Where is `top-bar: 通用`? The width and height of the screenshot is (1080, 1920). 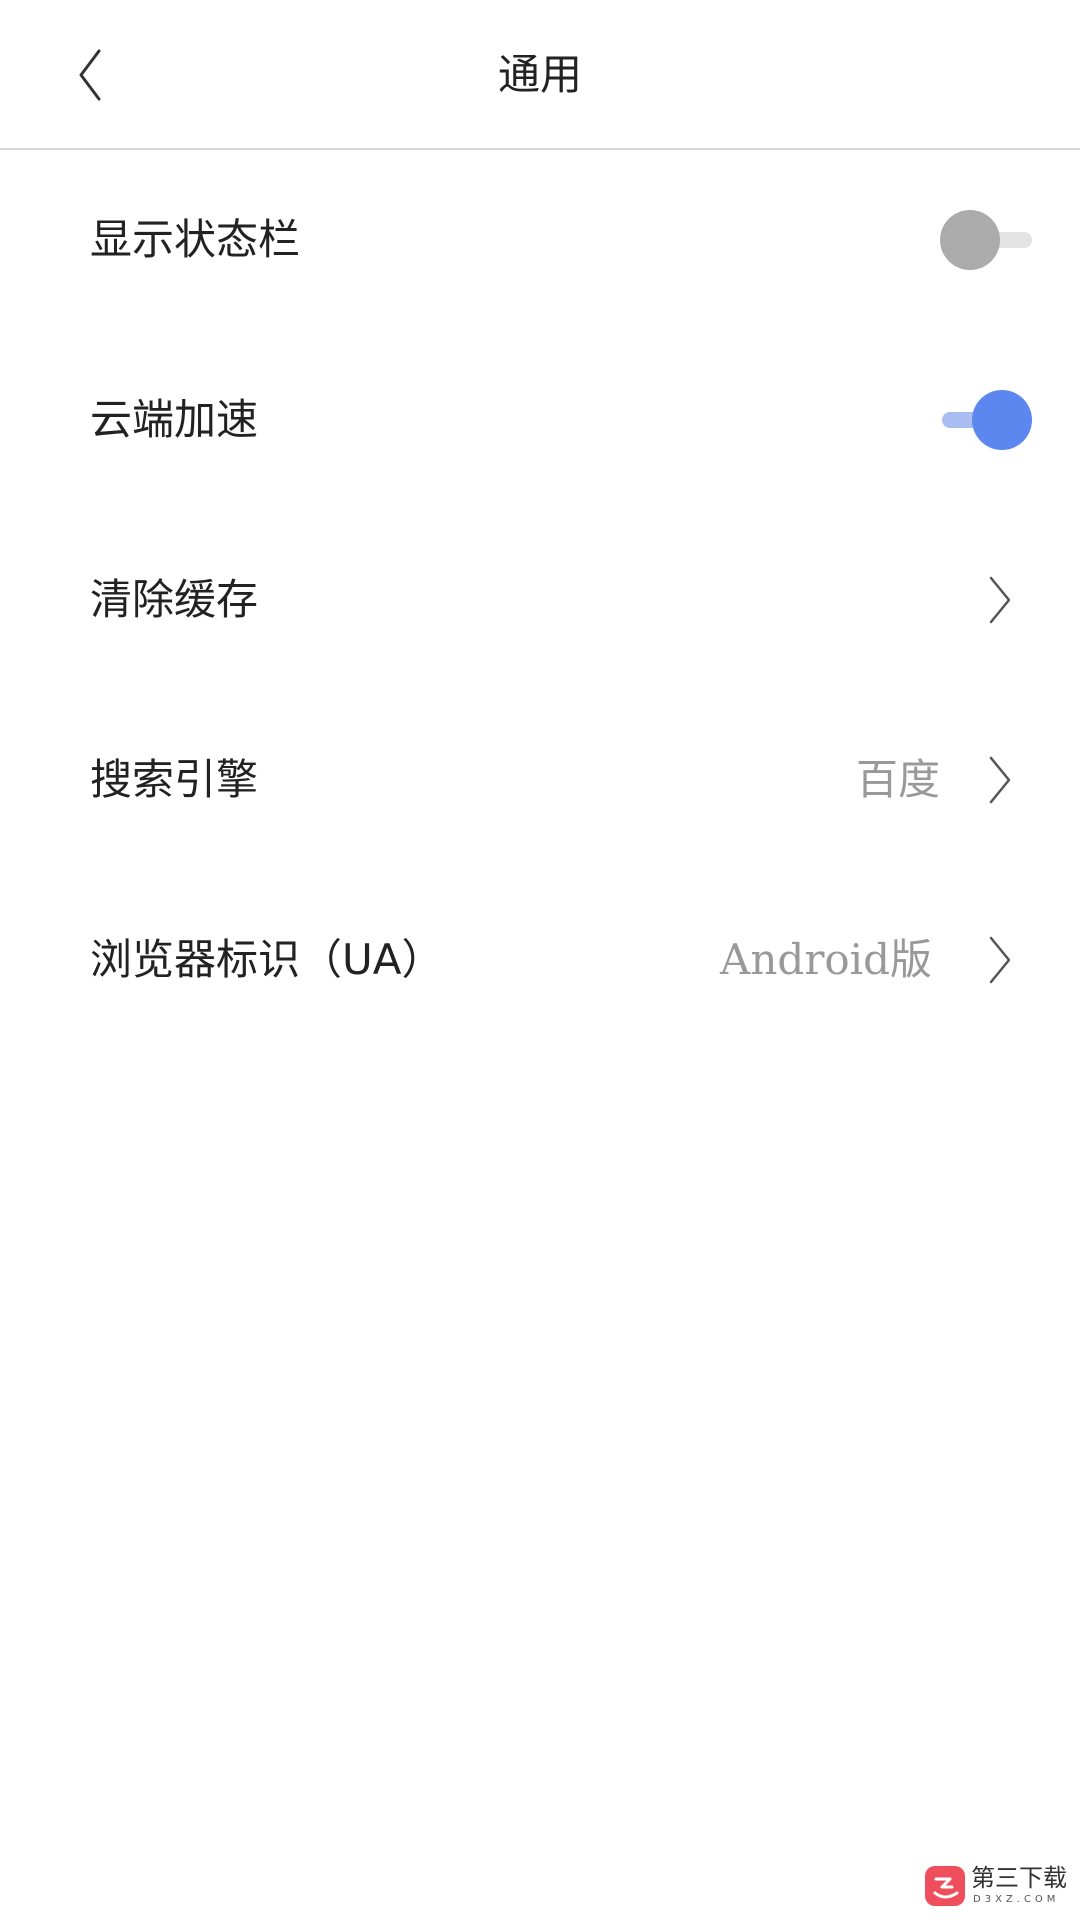 top-bar: 通用 is located at coordinates (540, 75).